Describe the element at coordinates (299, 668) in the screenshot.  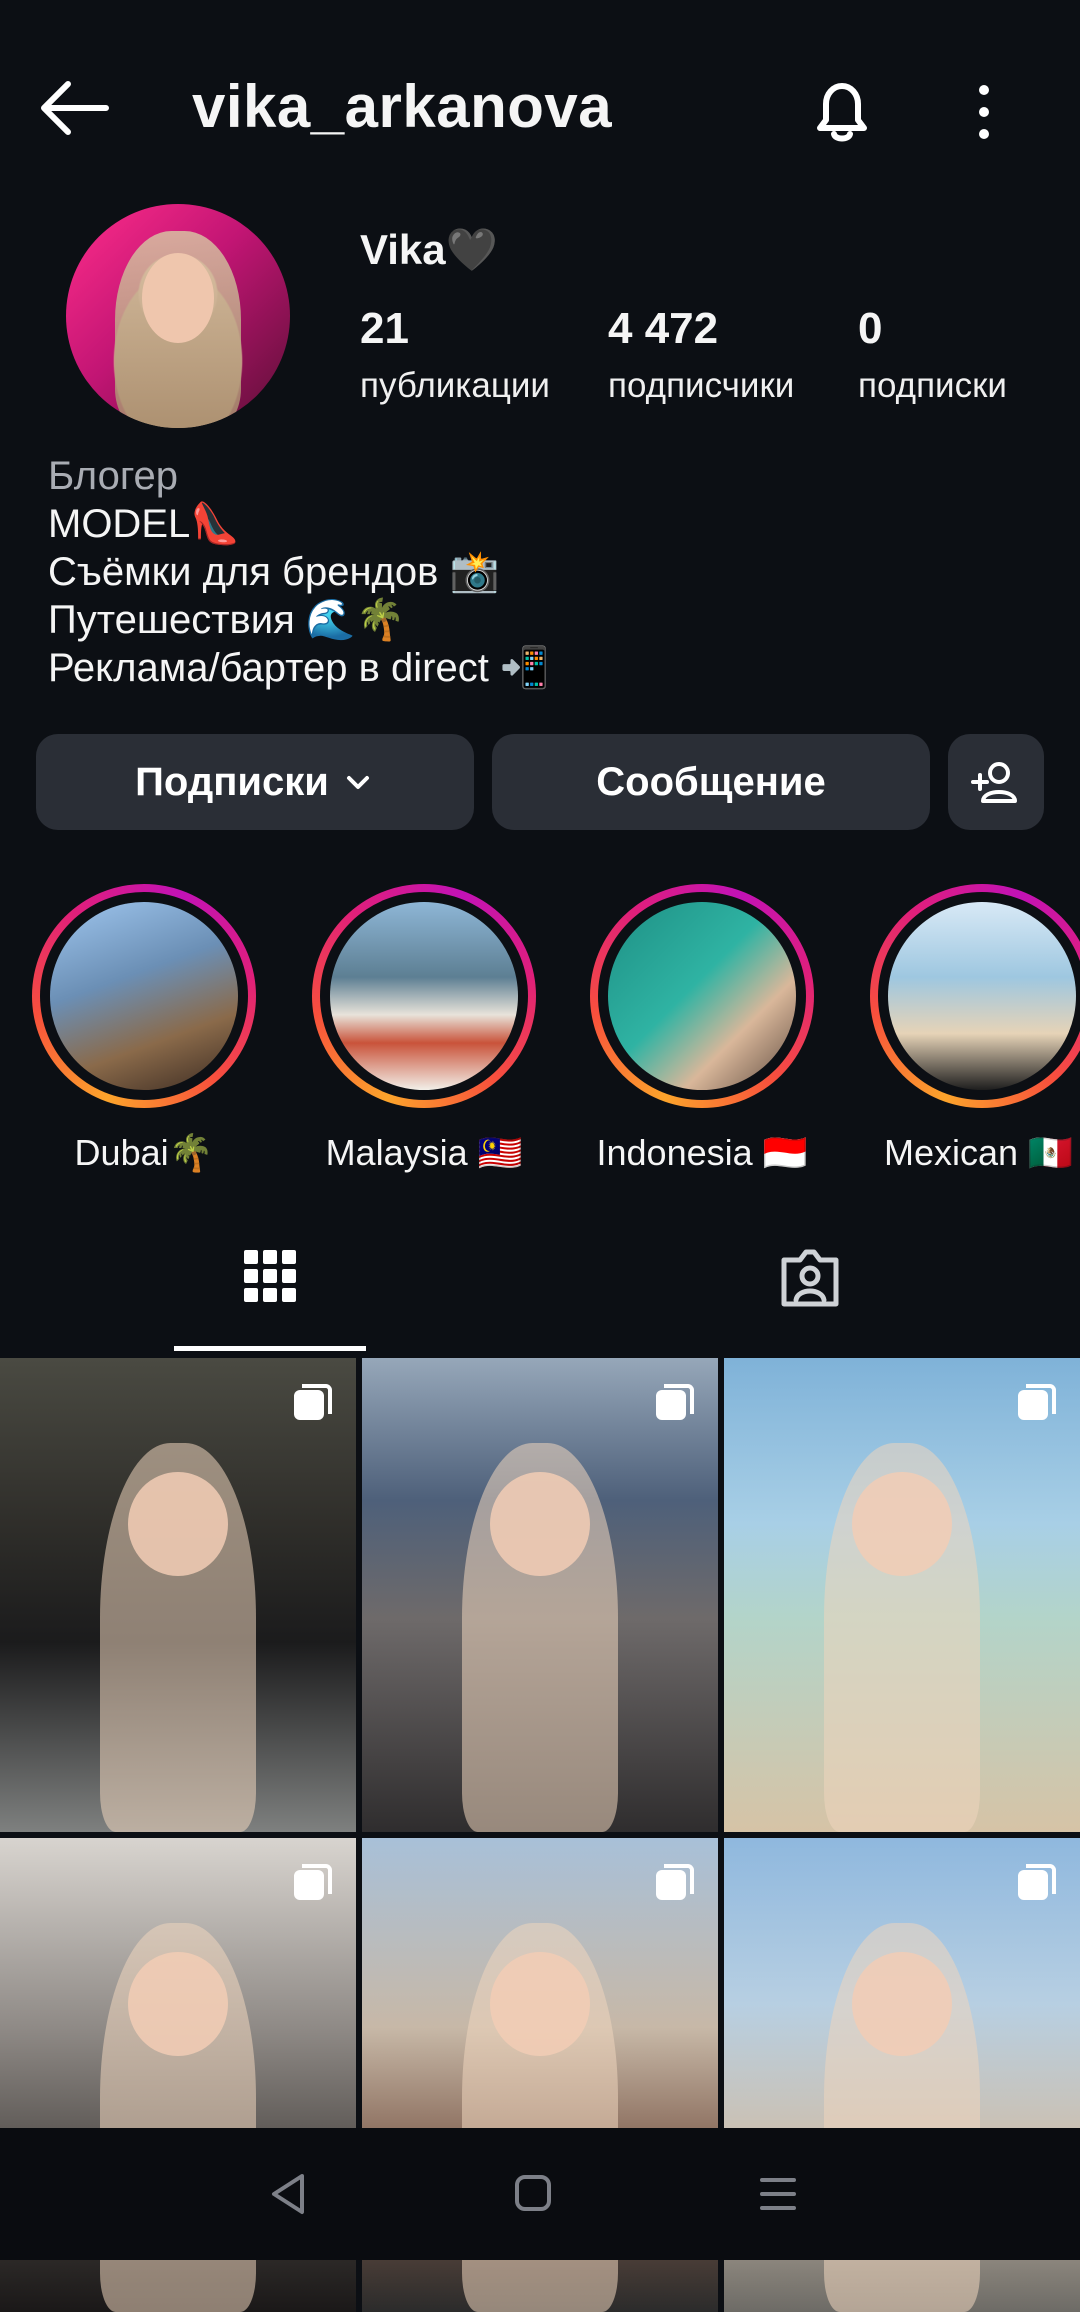
I see `bio-line: Реклама/бартер в direct 📲` at that location.